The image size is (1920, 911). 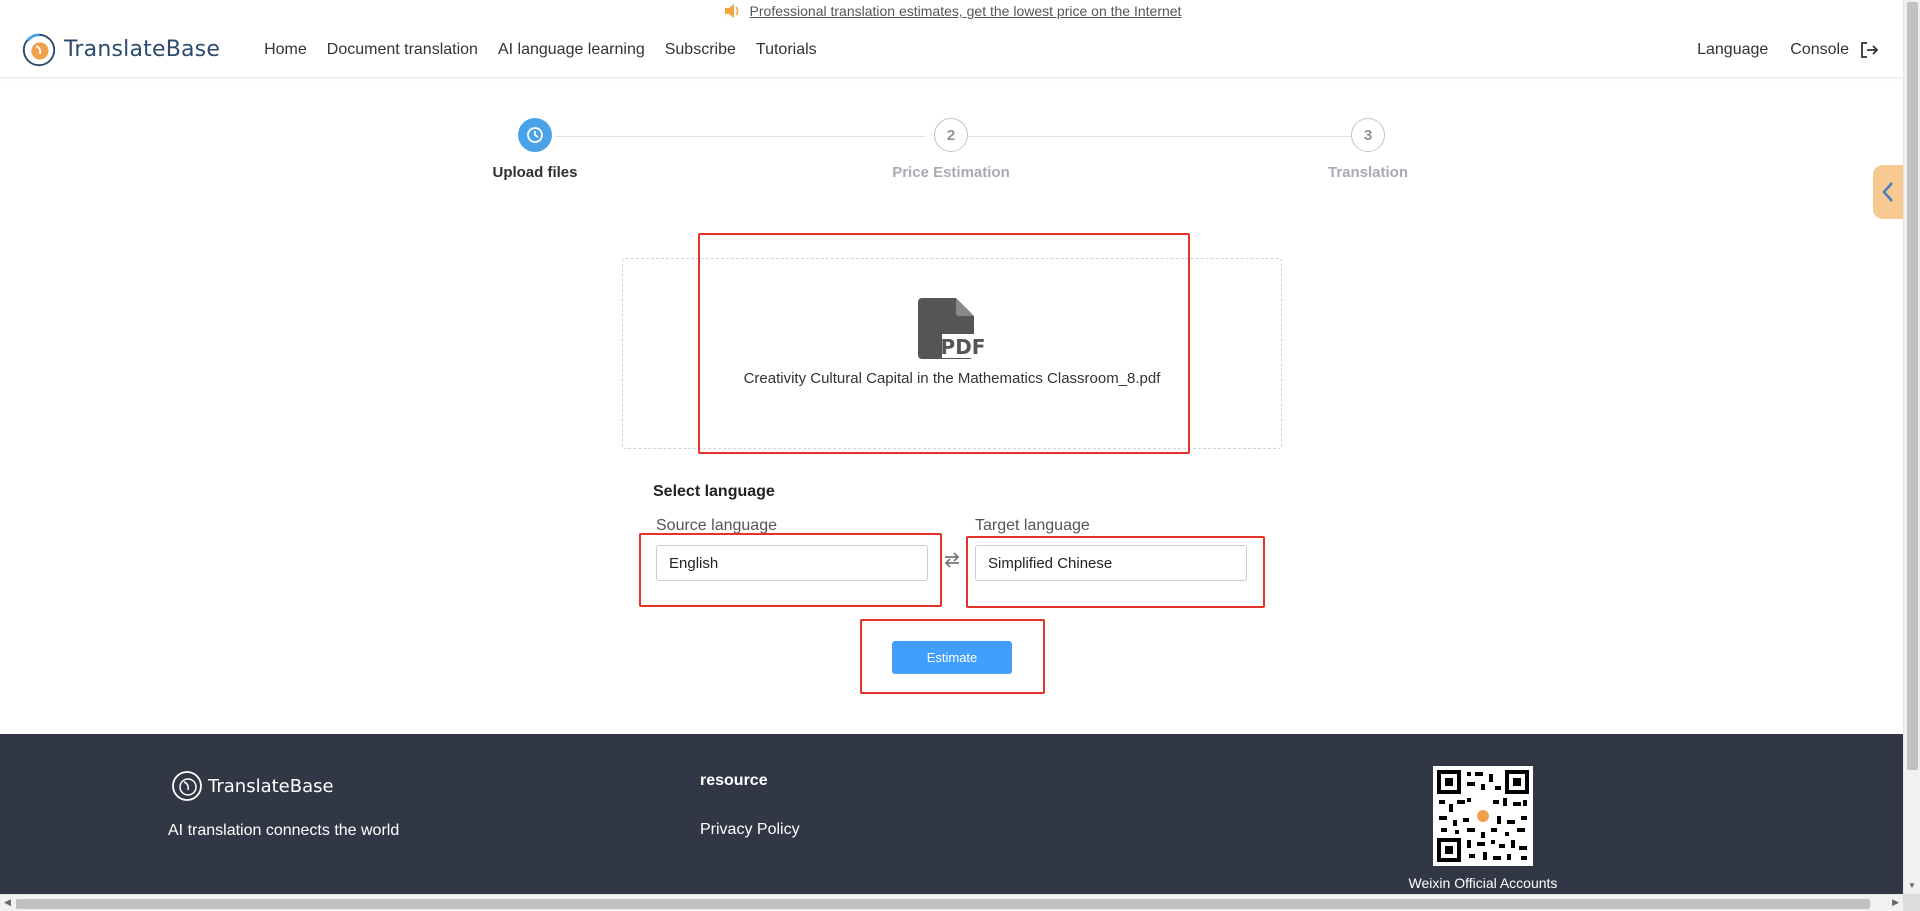 I want to click on clock-icon, so click(x=535, y=135).